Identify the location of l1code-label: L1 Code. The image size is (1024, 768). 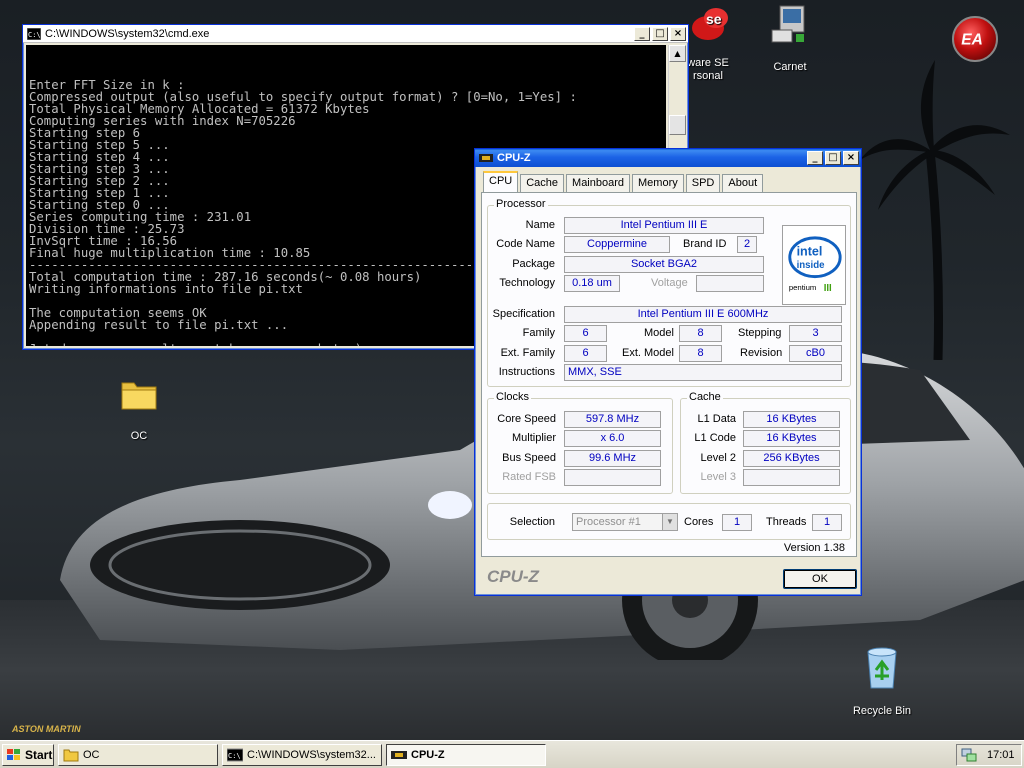
(715, 438).